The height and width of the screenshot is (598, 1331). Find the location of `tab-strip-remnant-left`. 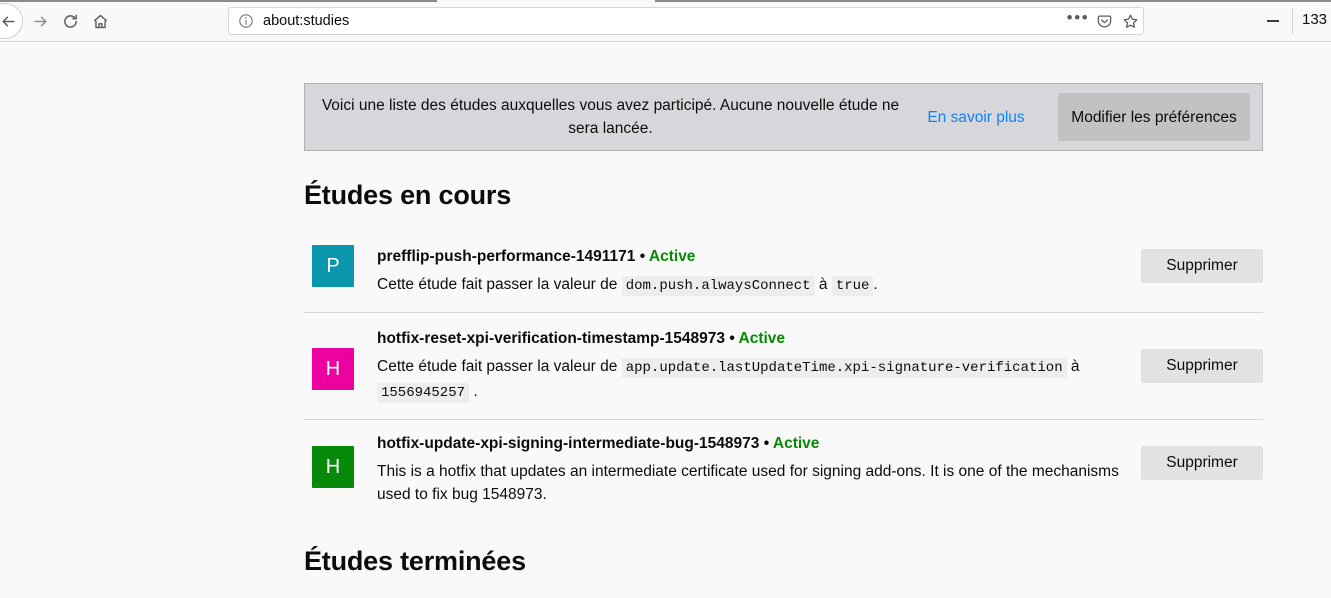

tab-strip-remnant-left is located at coordinates (218, 1).